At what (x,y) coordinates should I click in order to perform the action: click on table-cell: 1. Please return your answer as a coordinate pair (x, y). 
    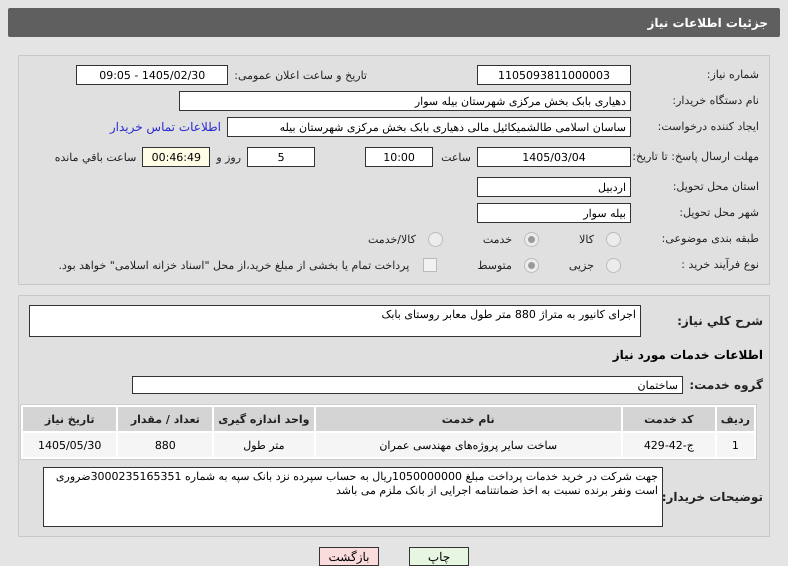
    Looking at the image, I should click on (735, 445).